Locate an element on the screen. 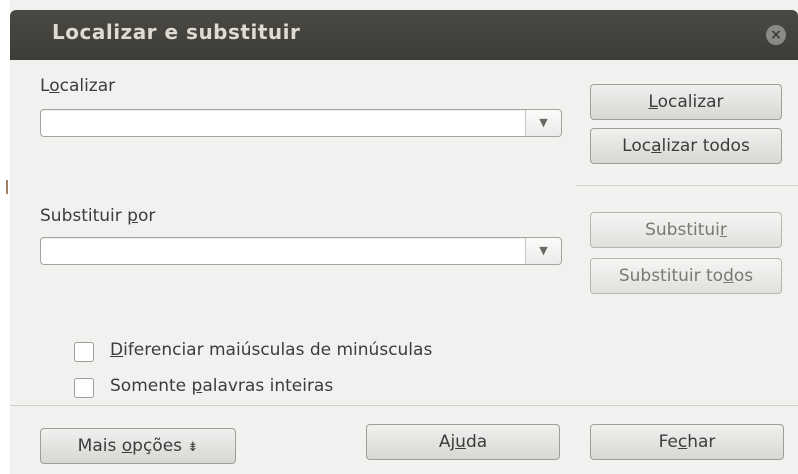 The image size is (798, 474). replace-all-mnemonic: d is located at coordinates (728, 276).